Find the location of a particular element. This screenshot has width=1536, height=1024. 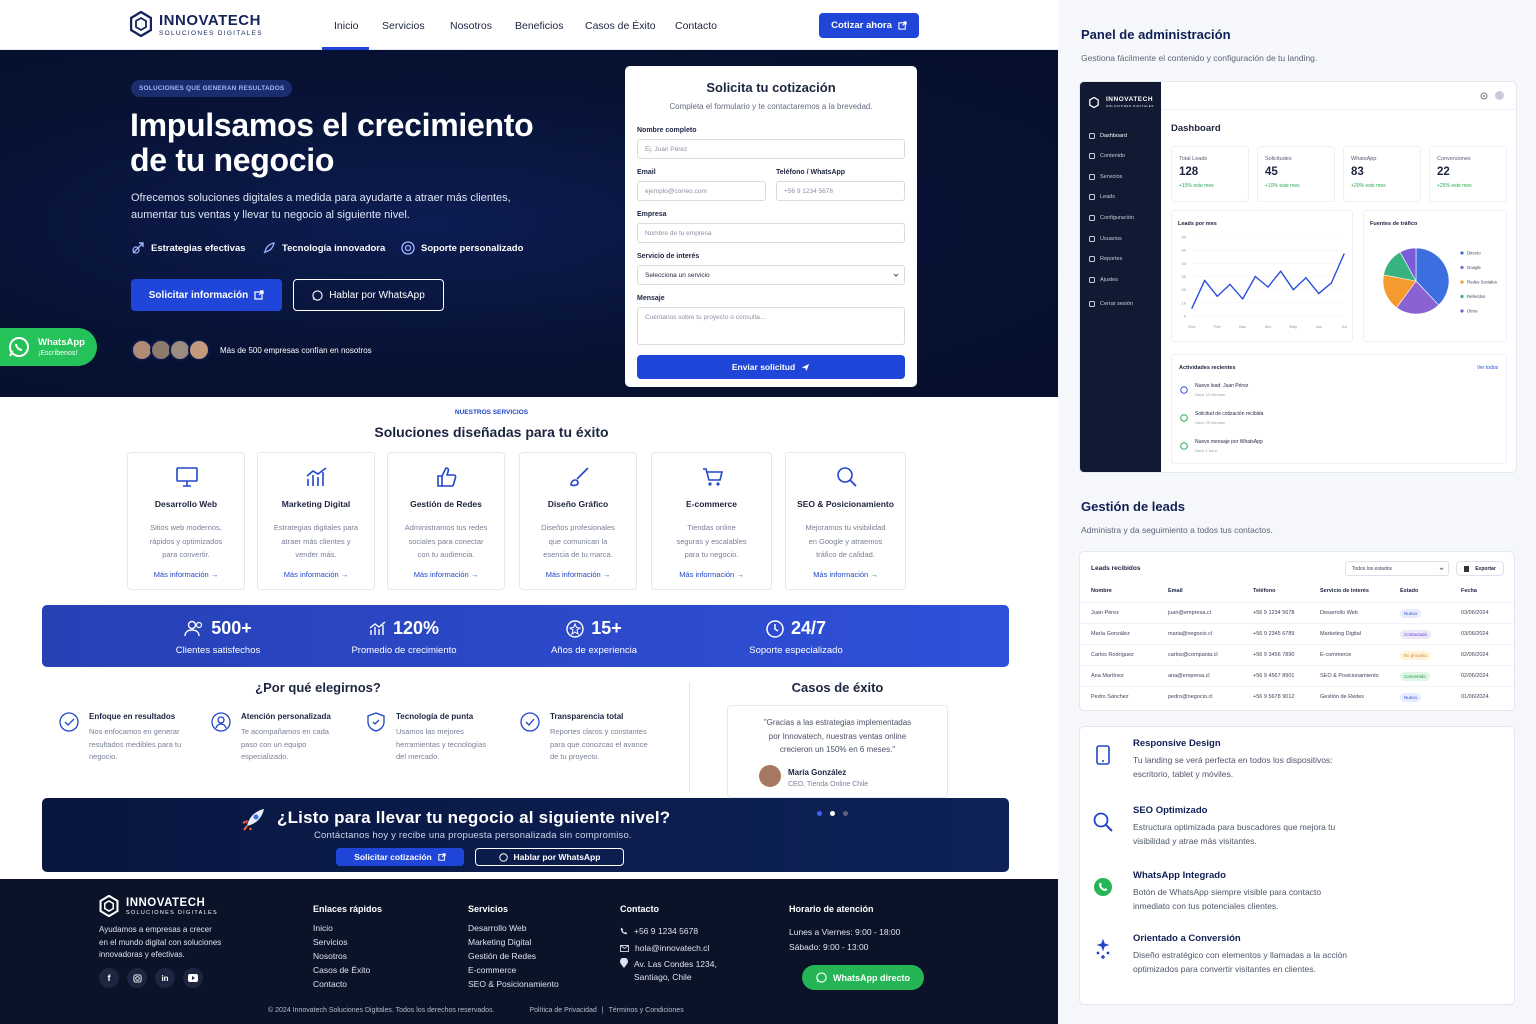

cotizar-button: Cotizar ahora is located at coordinates (869, 25).